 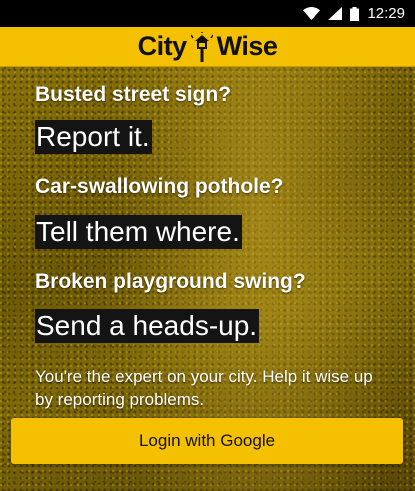 What do you see at coordinates (335, 13) in the screenshot?
I see `cell-signal-icon` at bounding box center [335, 13].